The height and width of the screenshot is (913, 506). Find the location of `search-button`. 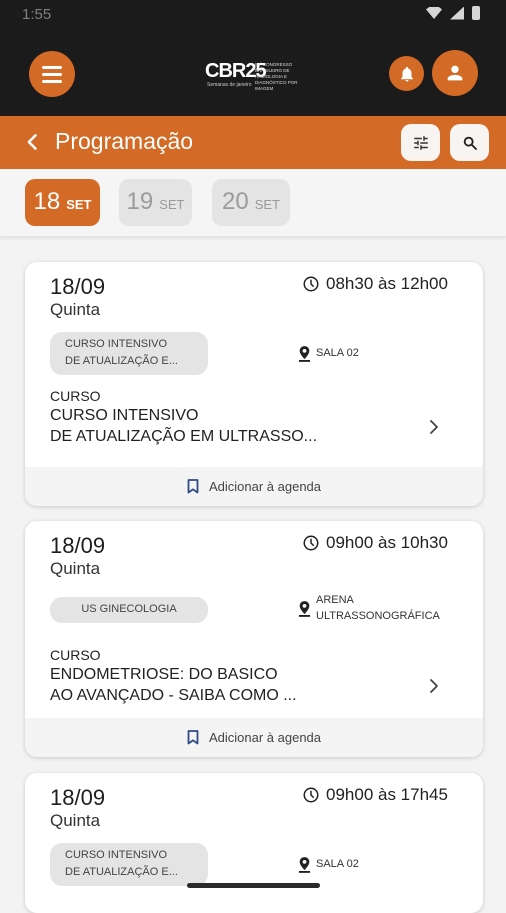

search-button is located at coordinates (469, 142).